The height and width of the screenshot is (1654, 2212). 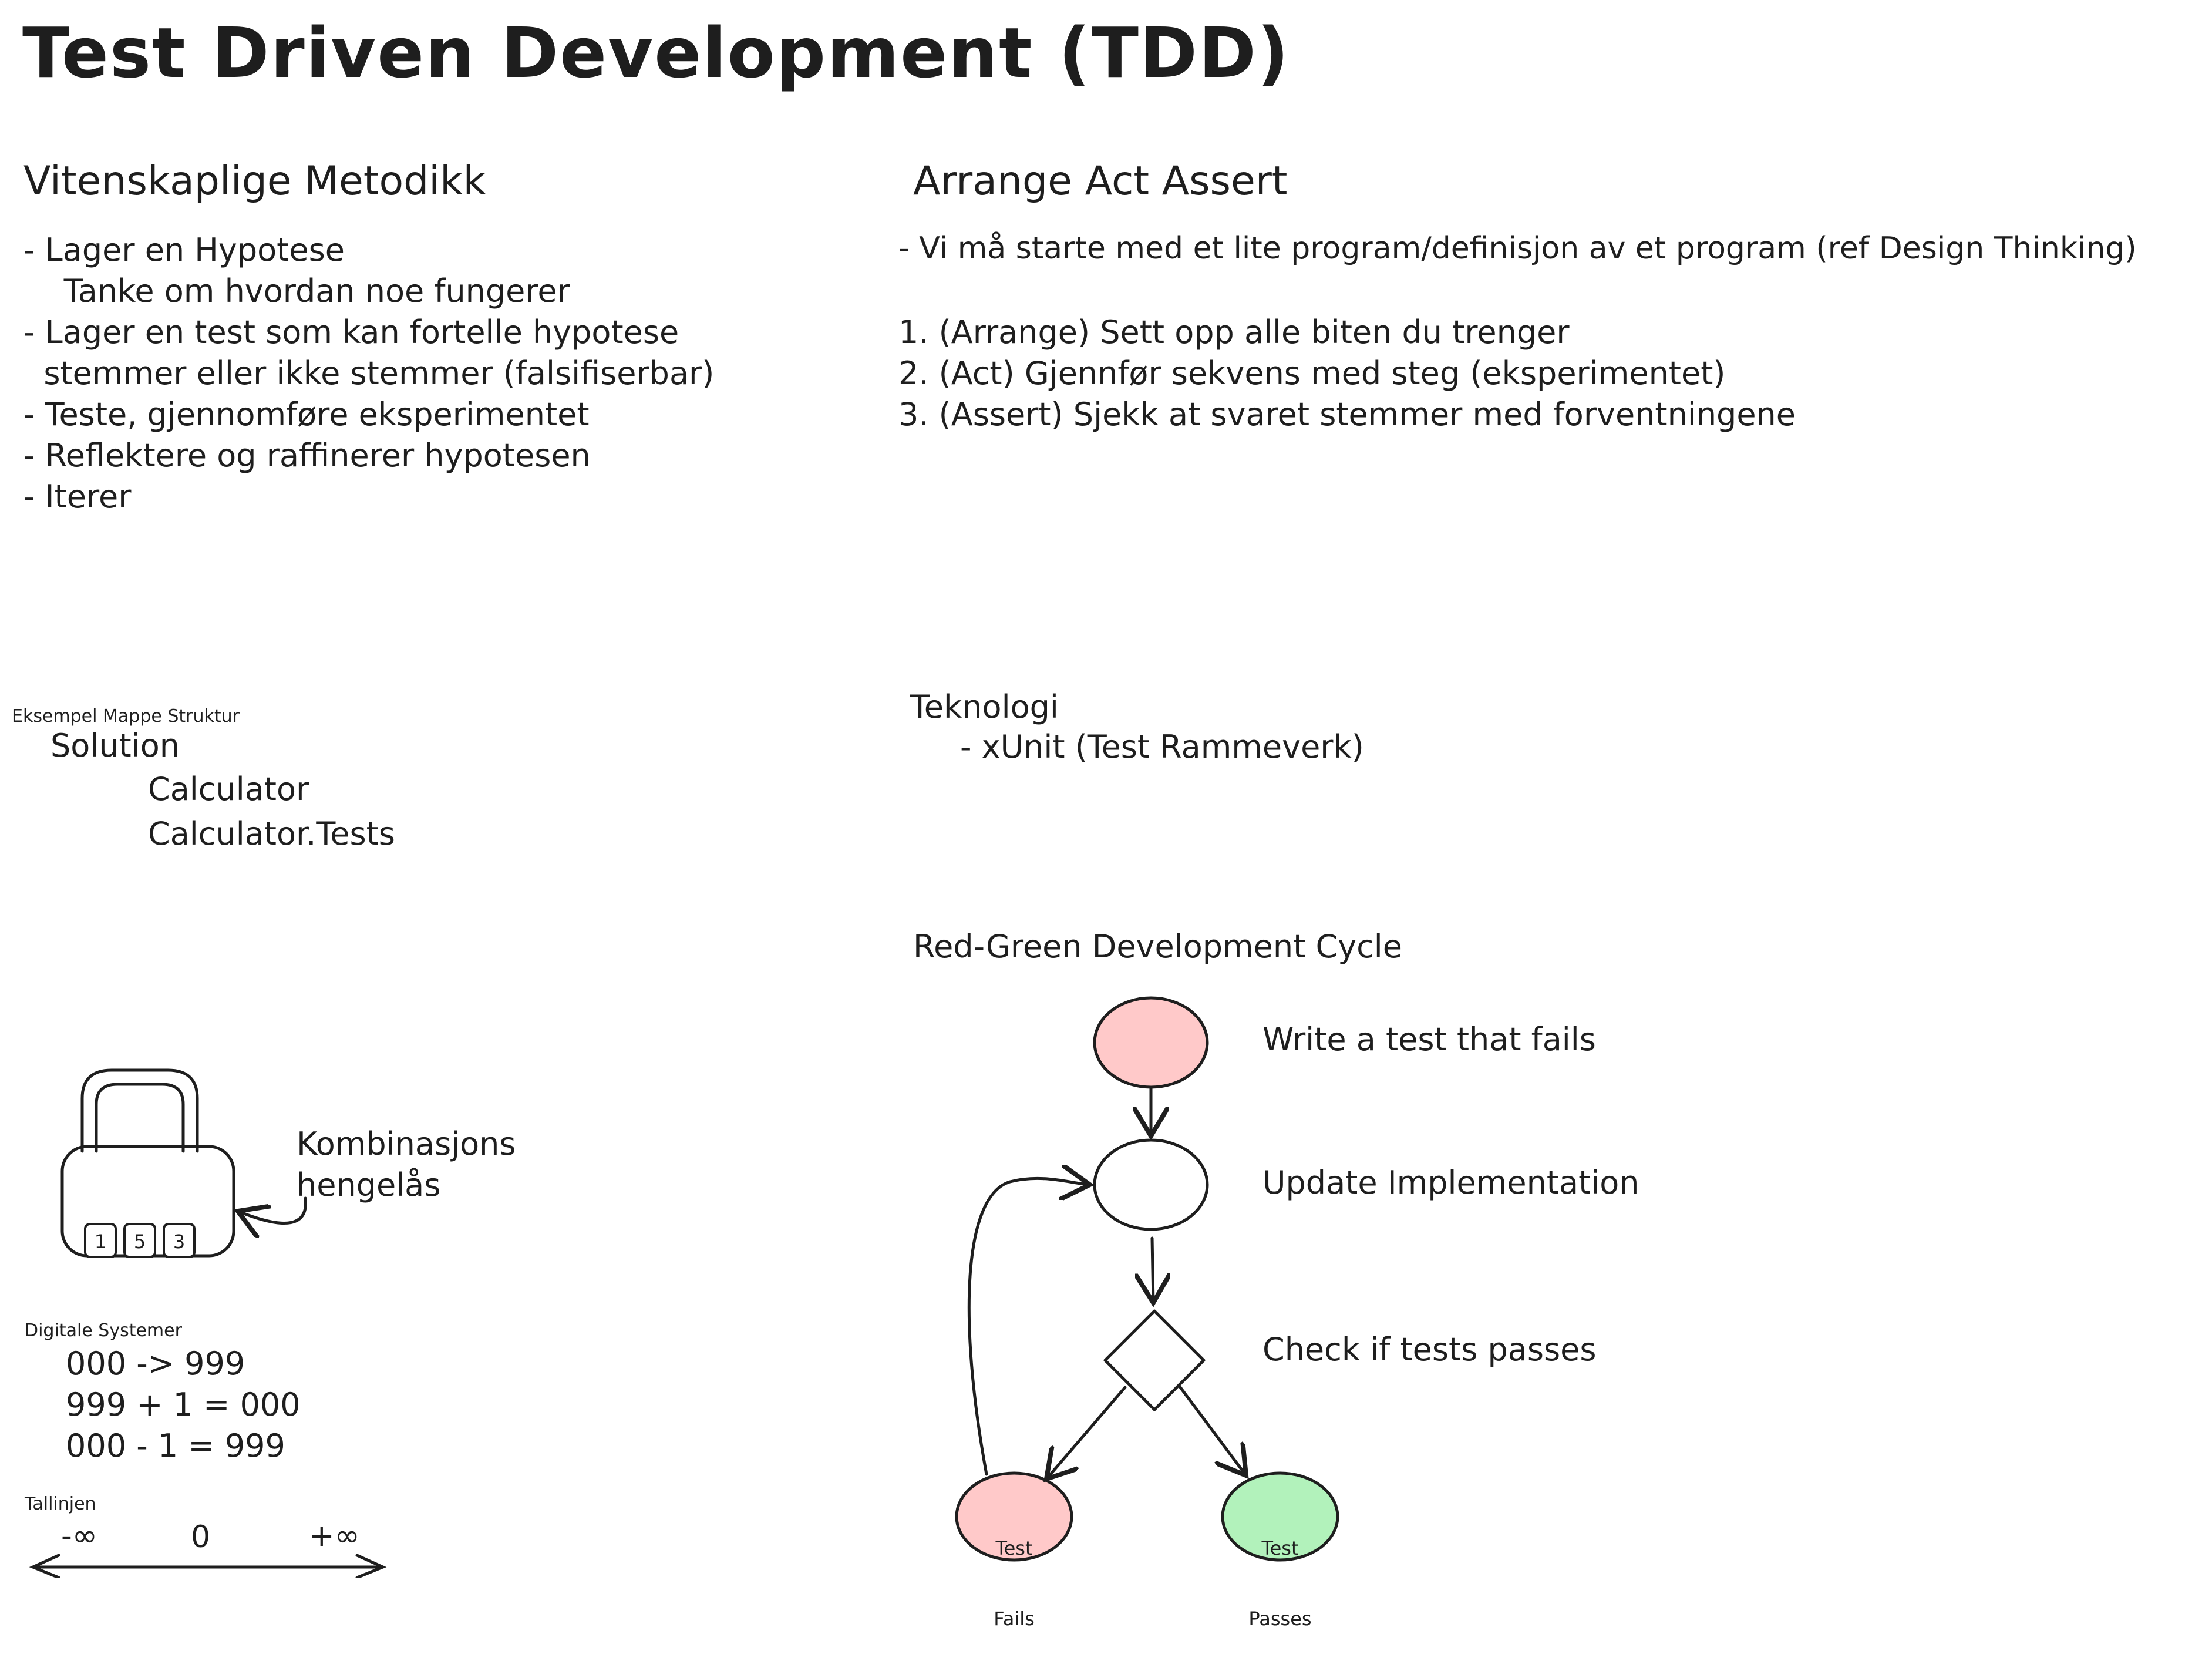 I want to click on padlock-digit: 3, so click(x=179, y=1242).